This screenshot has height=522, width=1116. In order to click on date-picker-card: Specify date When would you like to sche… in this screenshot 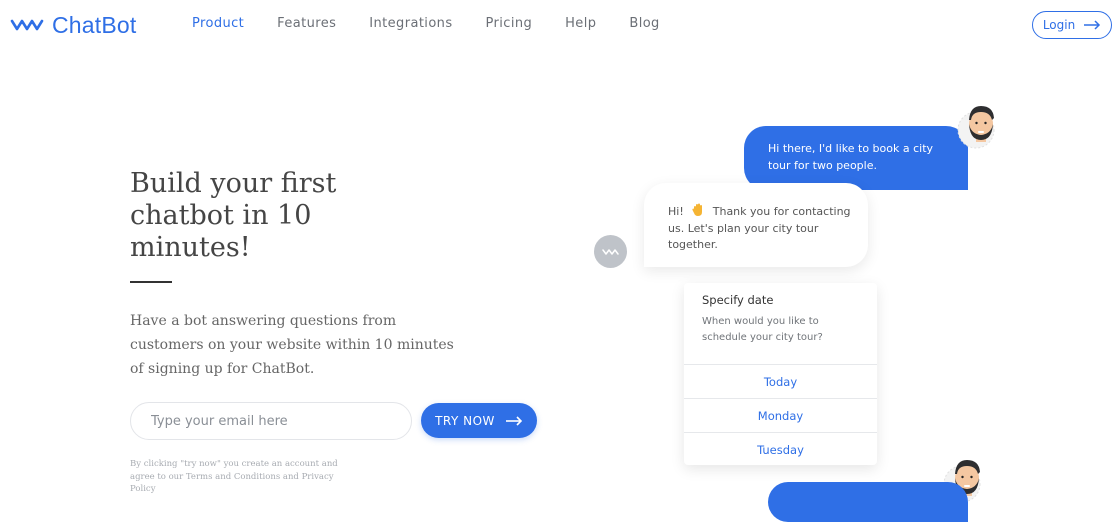, I will do `click(780, 374)`.